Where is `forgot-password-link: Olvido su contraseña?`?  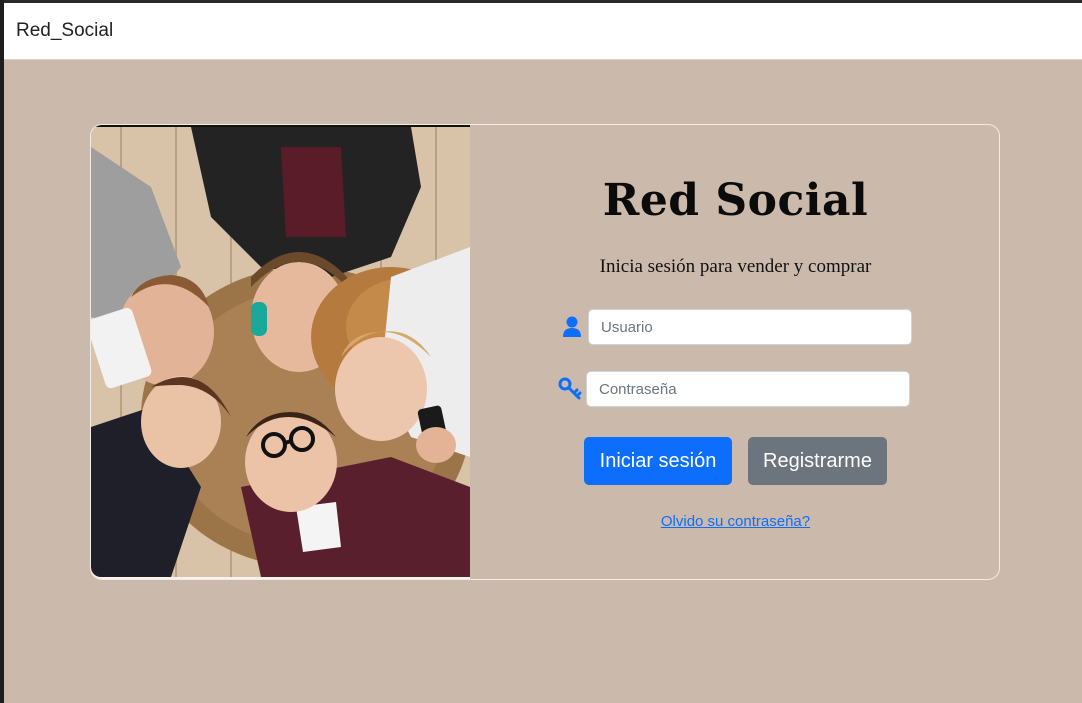
forgot-password-link: Olvido su contraseña? is located at coordinates (735, 521).